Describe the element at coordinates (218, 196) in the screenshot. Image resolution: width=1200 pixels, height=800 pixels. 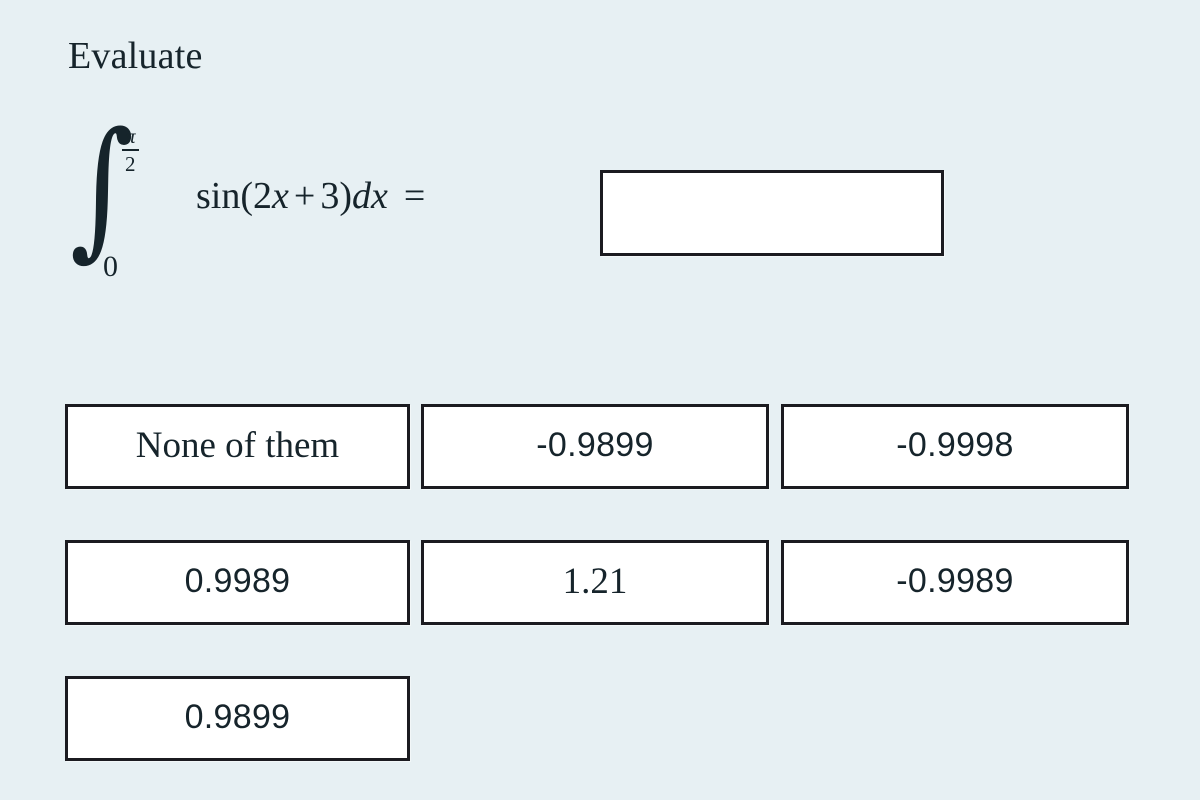
I see `function-name: sin` at that location.